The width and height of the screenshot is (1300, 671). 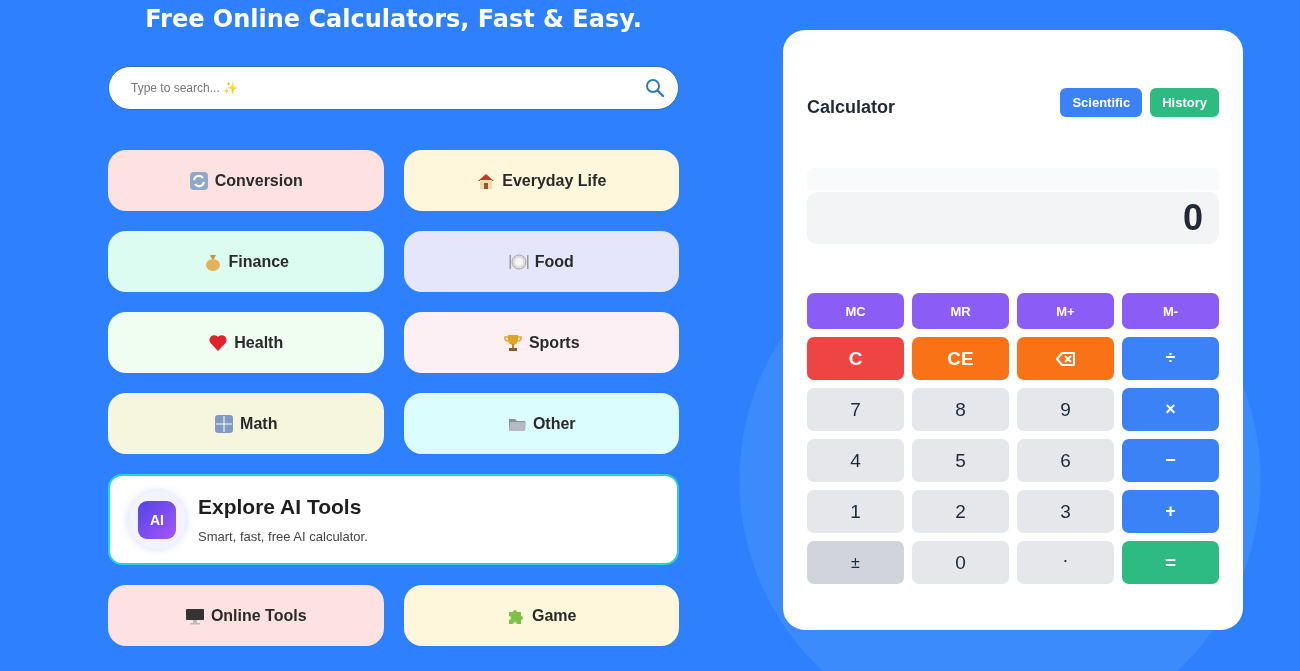 I want to click on calculator-key: M+, so click(x=1065, y=311).